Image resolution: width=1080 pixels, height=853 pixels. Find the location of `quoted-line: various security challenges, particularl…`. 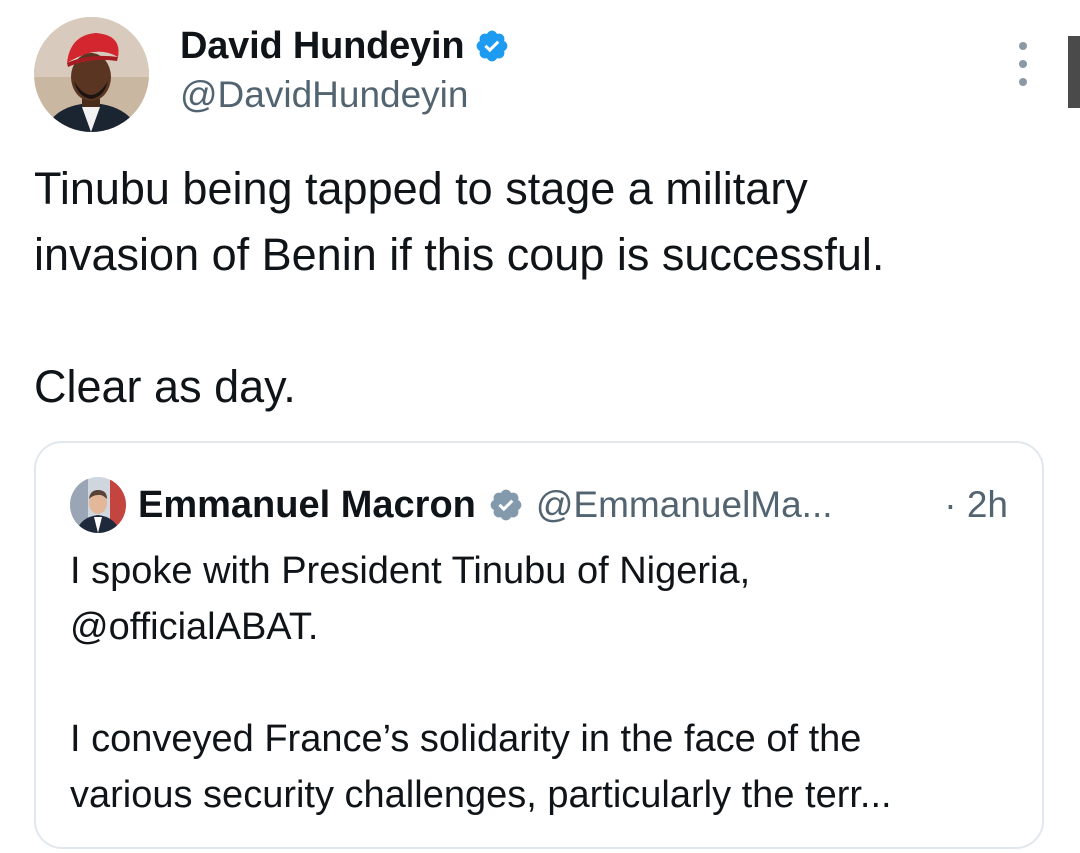

quoted-line: various security challenges, particularl… is located at coordinates (481, 795).